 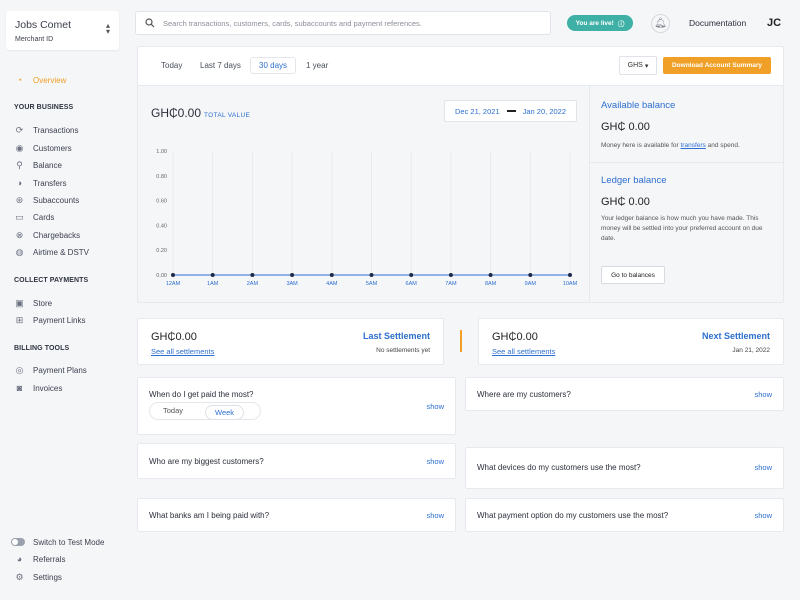 I want to click on sidebar-item-label: Transactions, so click(x=56, y=130).